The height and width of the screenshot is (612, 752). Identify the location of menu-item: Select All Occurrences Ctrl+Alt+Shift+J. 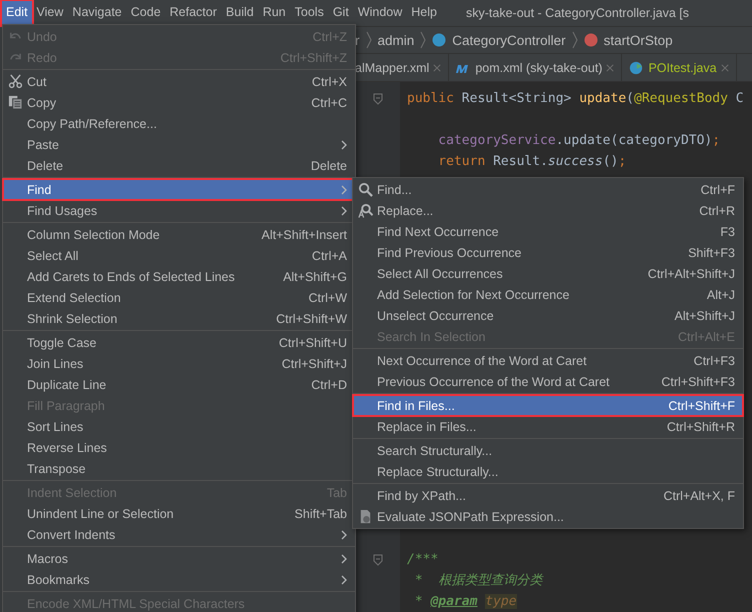
(548, 273).